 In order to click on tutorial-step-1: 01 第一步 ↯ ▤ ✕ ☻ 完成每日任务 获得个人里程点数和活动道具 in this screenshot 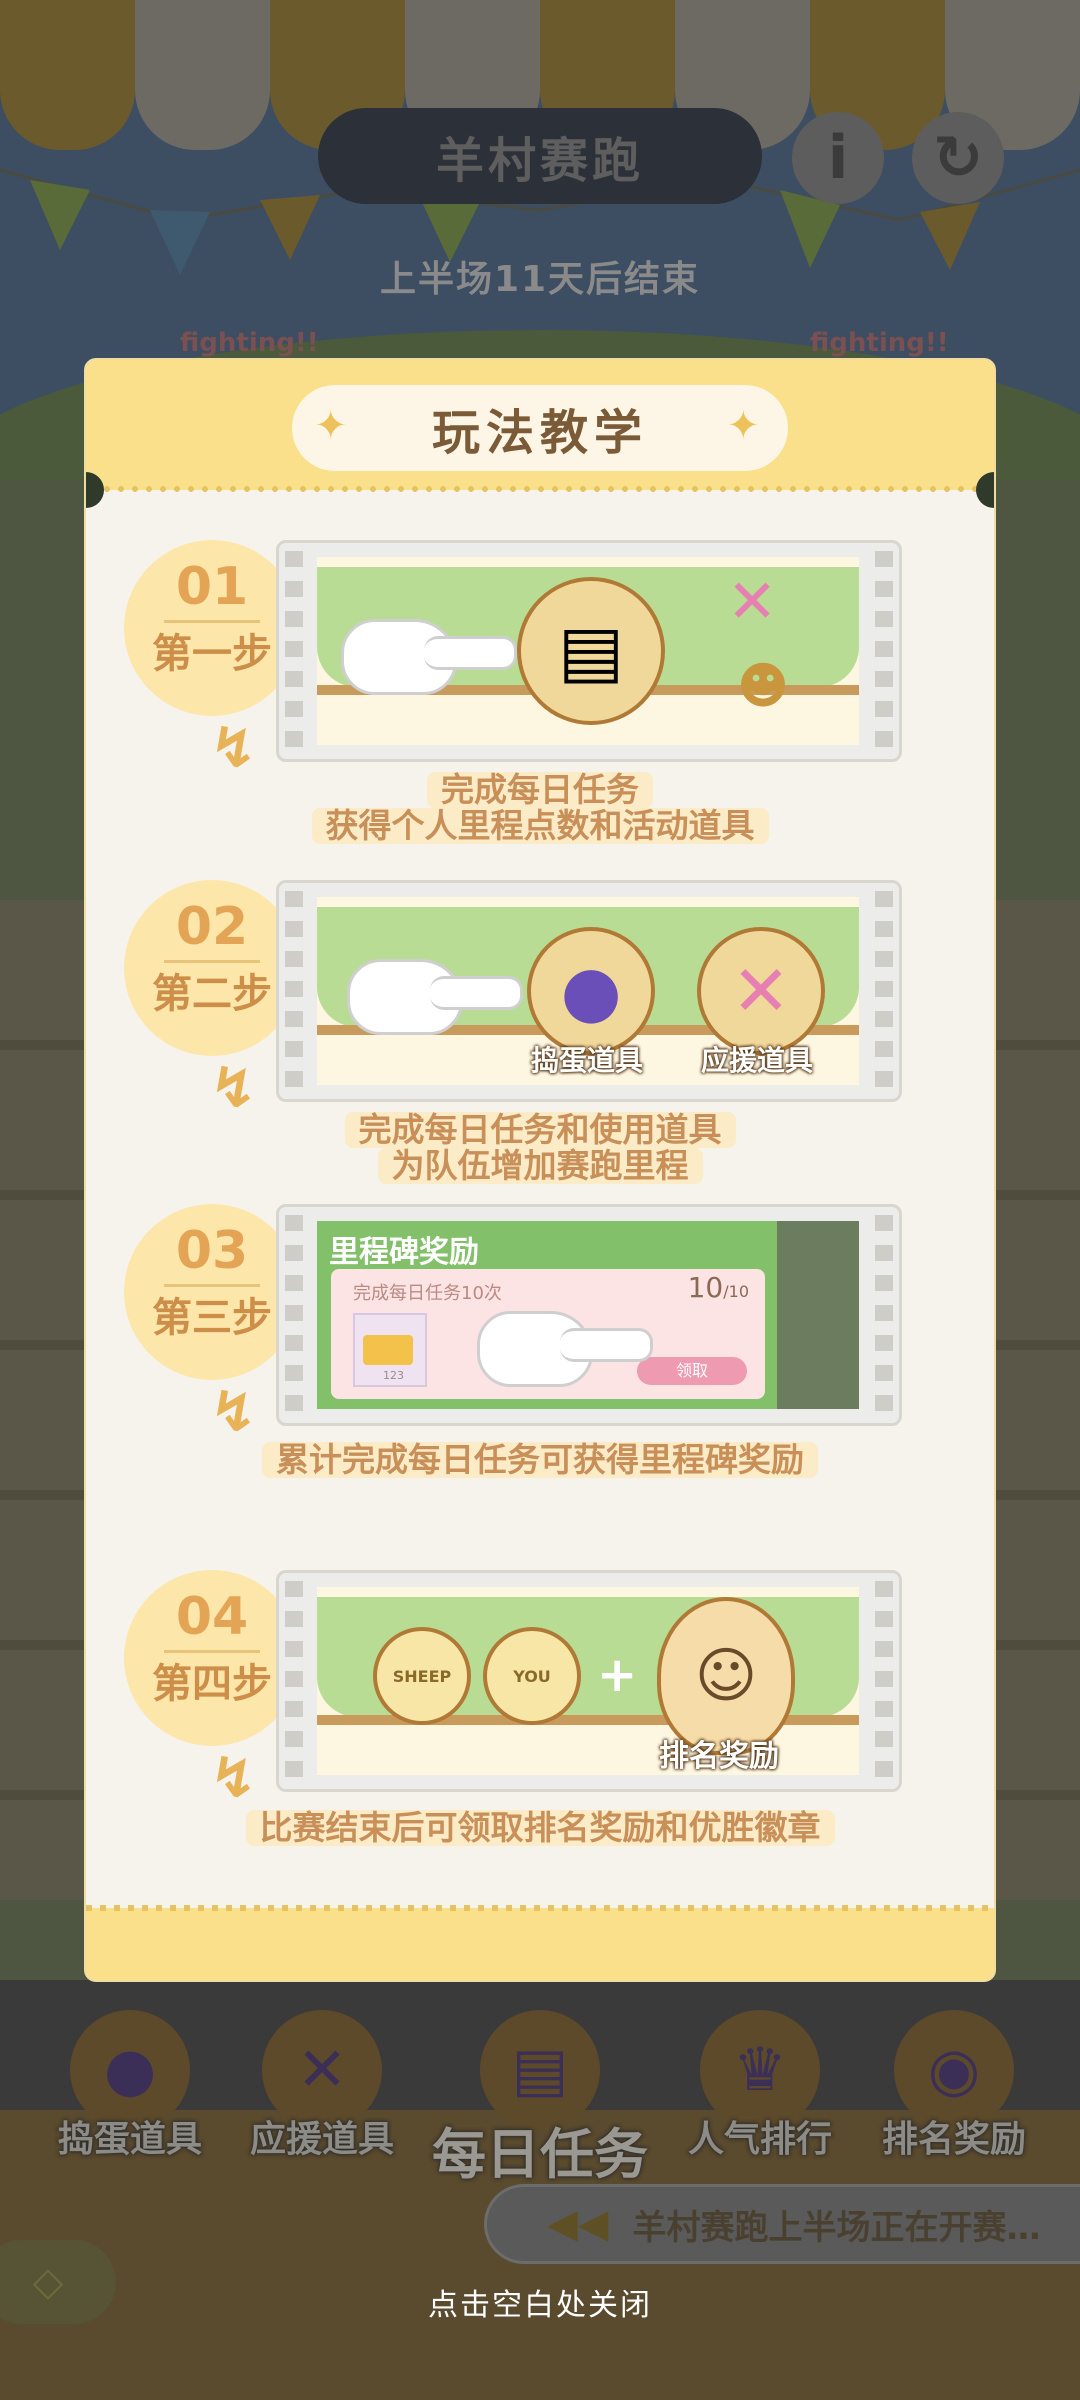, I will do `click(540, 692)`.